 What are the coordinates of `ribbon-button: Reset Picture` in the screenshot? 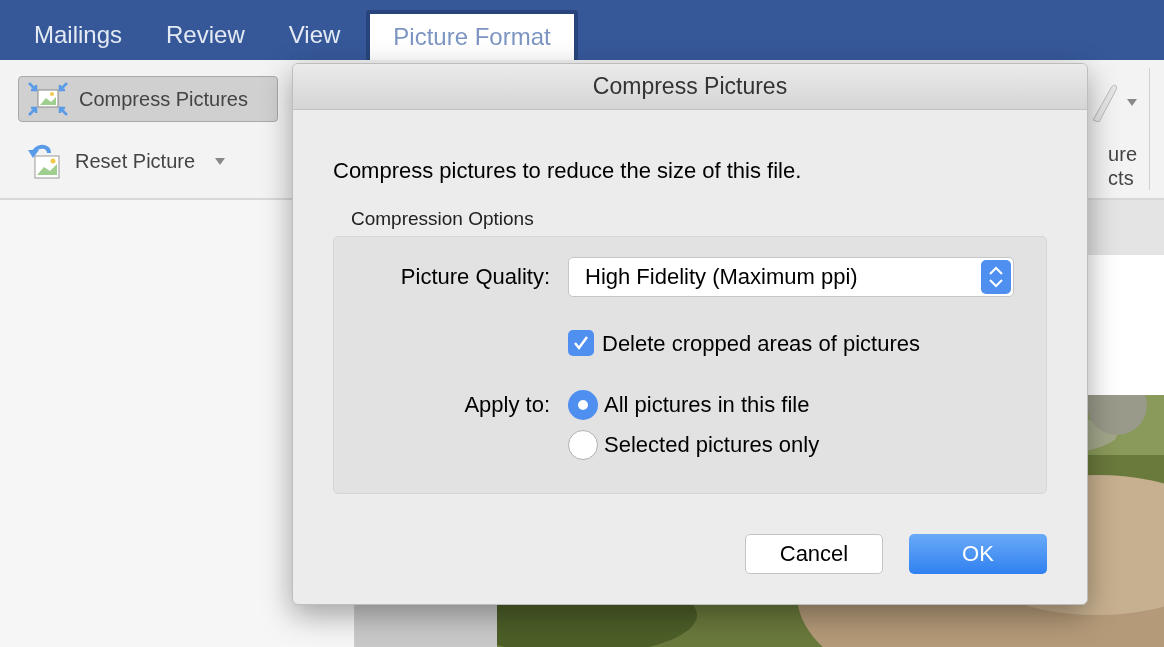 It's located at (148, 161).